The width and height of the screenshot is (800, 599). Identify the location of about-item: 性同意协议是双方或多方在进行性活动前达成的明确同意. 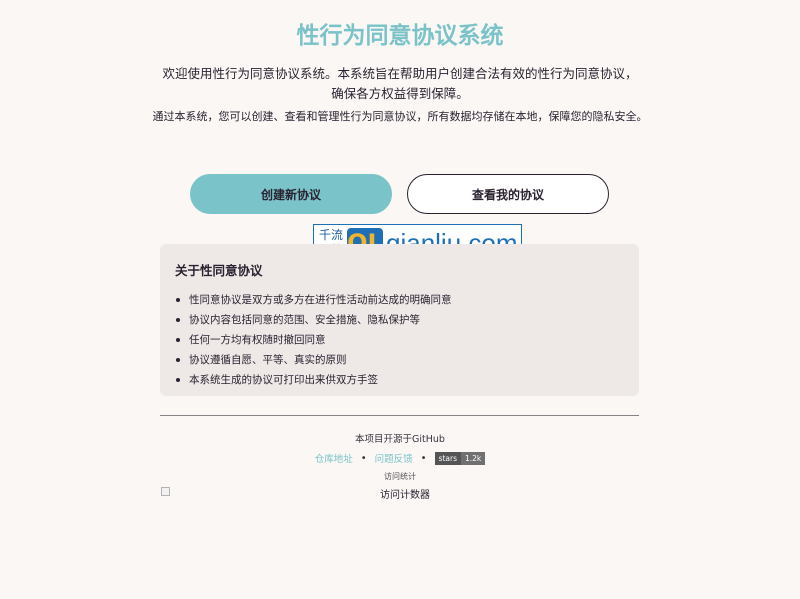
(399, 300).